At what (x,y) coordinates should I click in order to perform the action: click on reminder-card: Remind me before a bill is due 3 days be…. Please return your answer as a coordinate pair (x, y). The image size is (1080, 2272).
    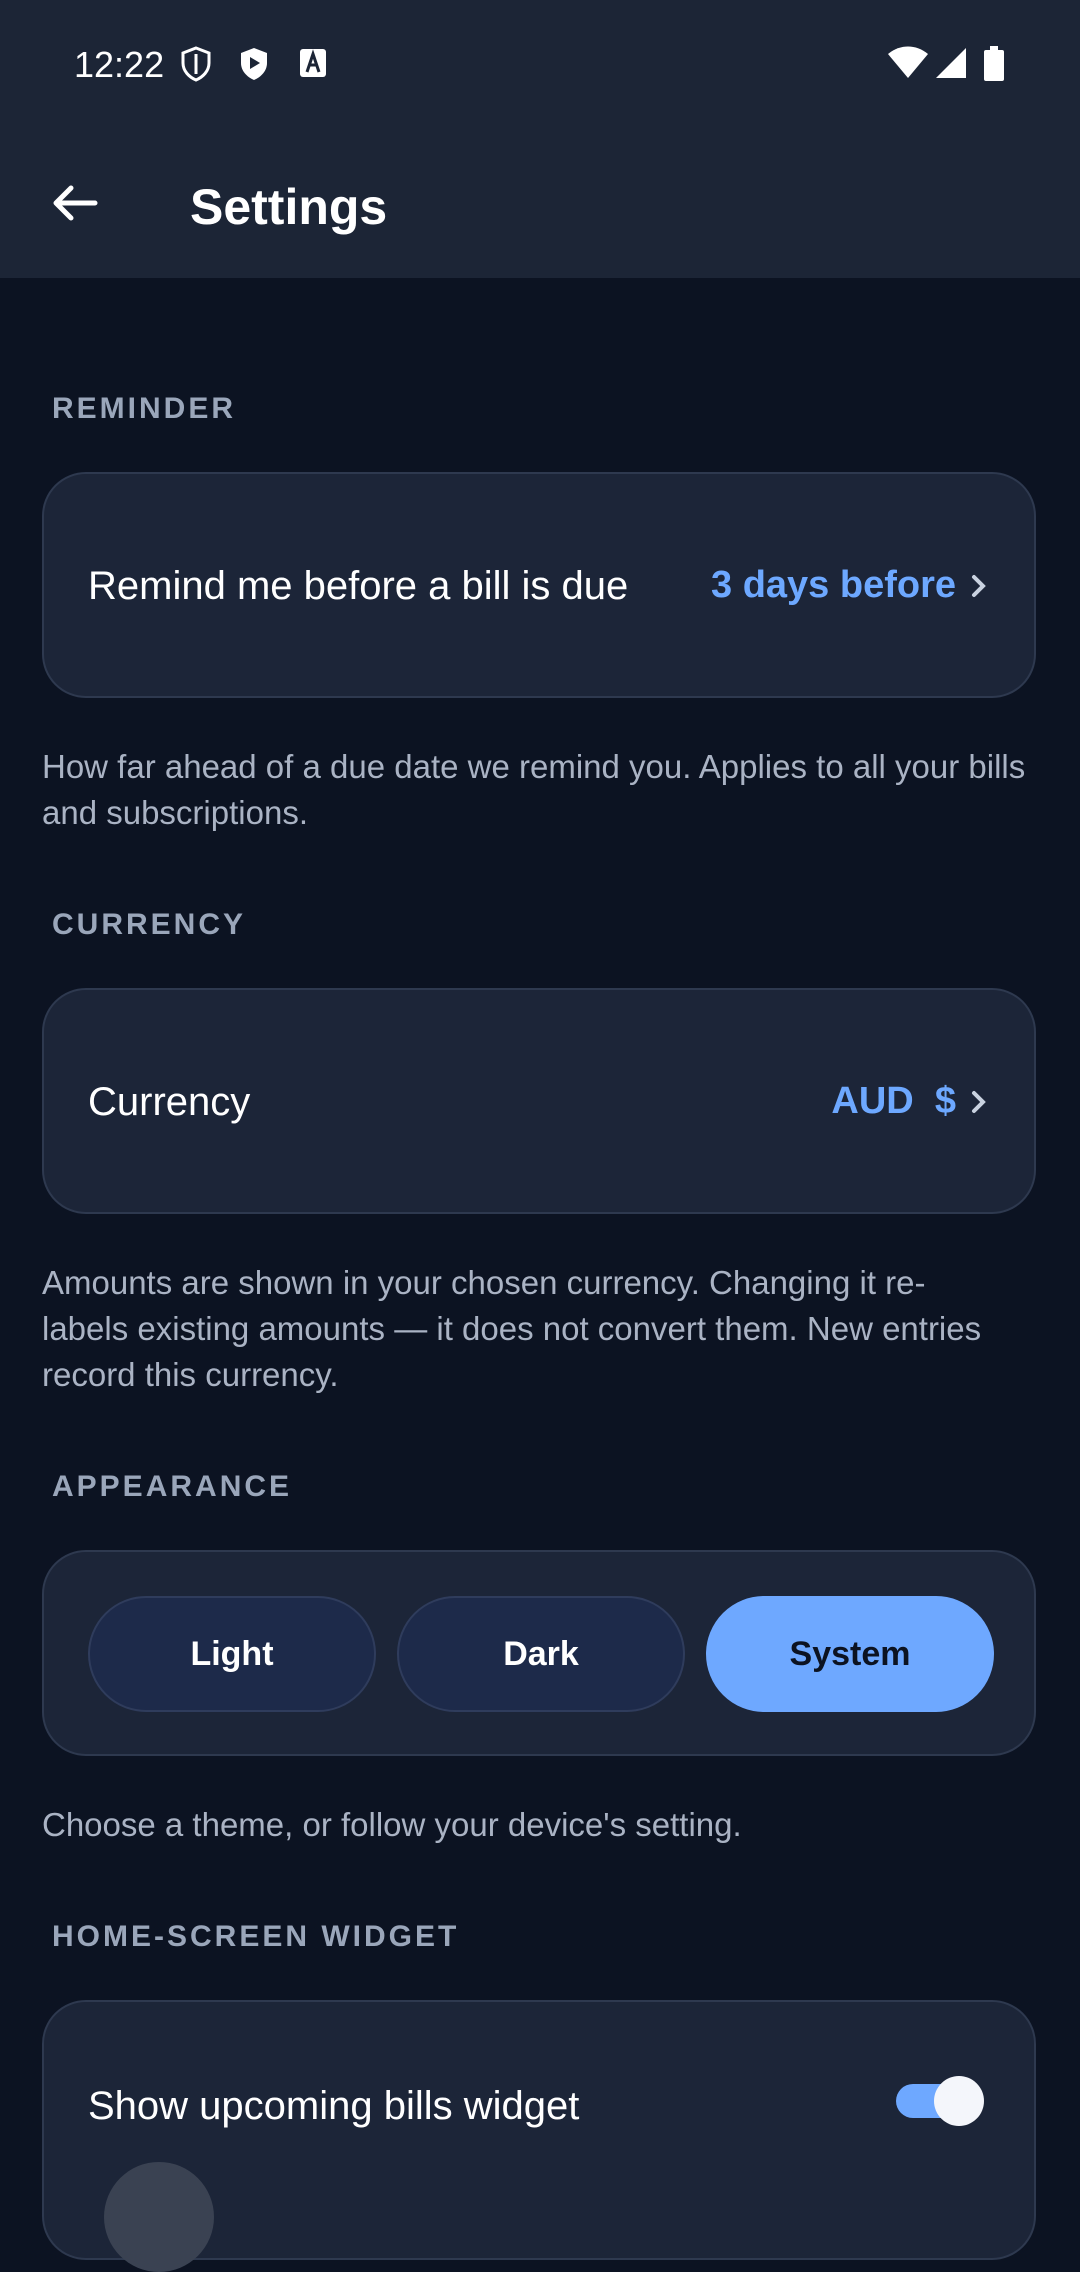
    Looking at the image, I should click on (539, 585).